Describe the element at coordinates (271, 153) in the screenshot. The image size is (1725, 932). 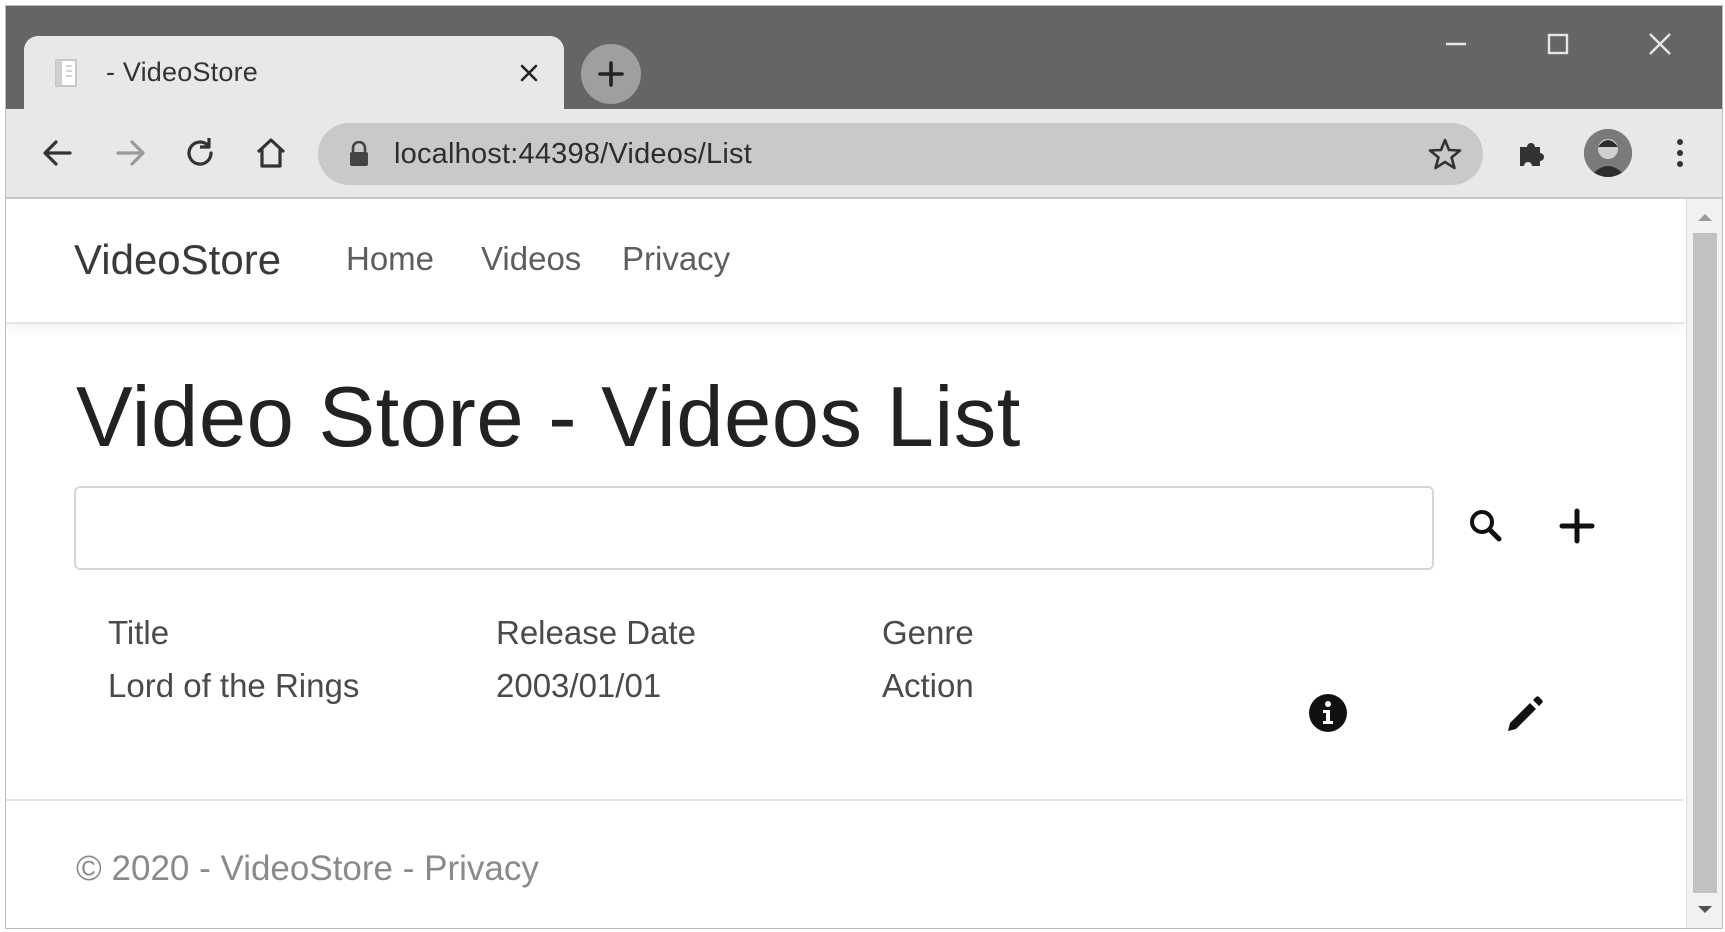
I see `home-icon` at that location.